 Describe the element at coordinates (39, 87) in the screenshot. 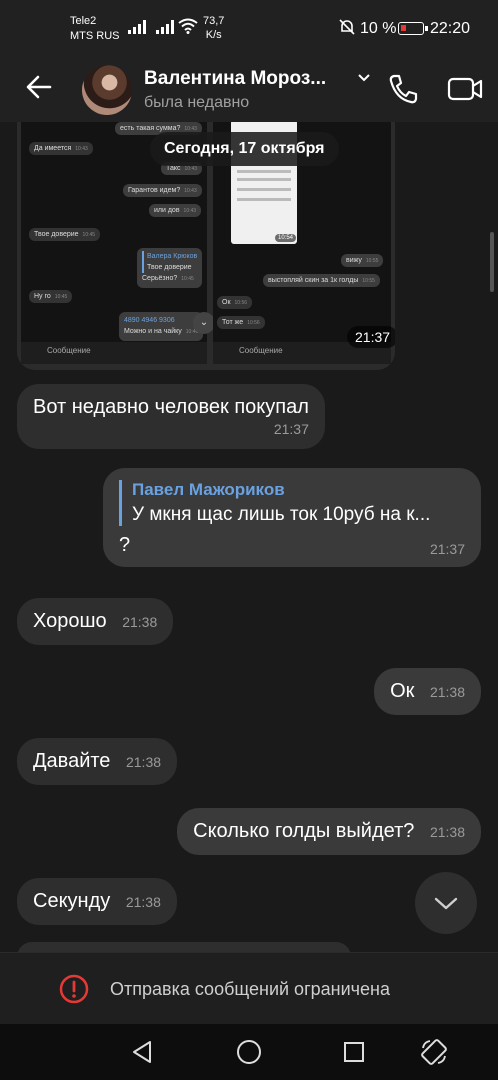

I see `back-arrow-icon` at that location.